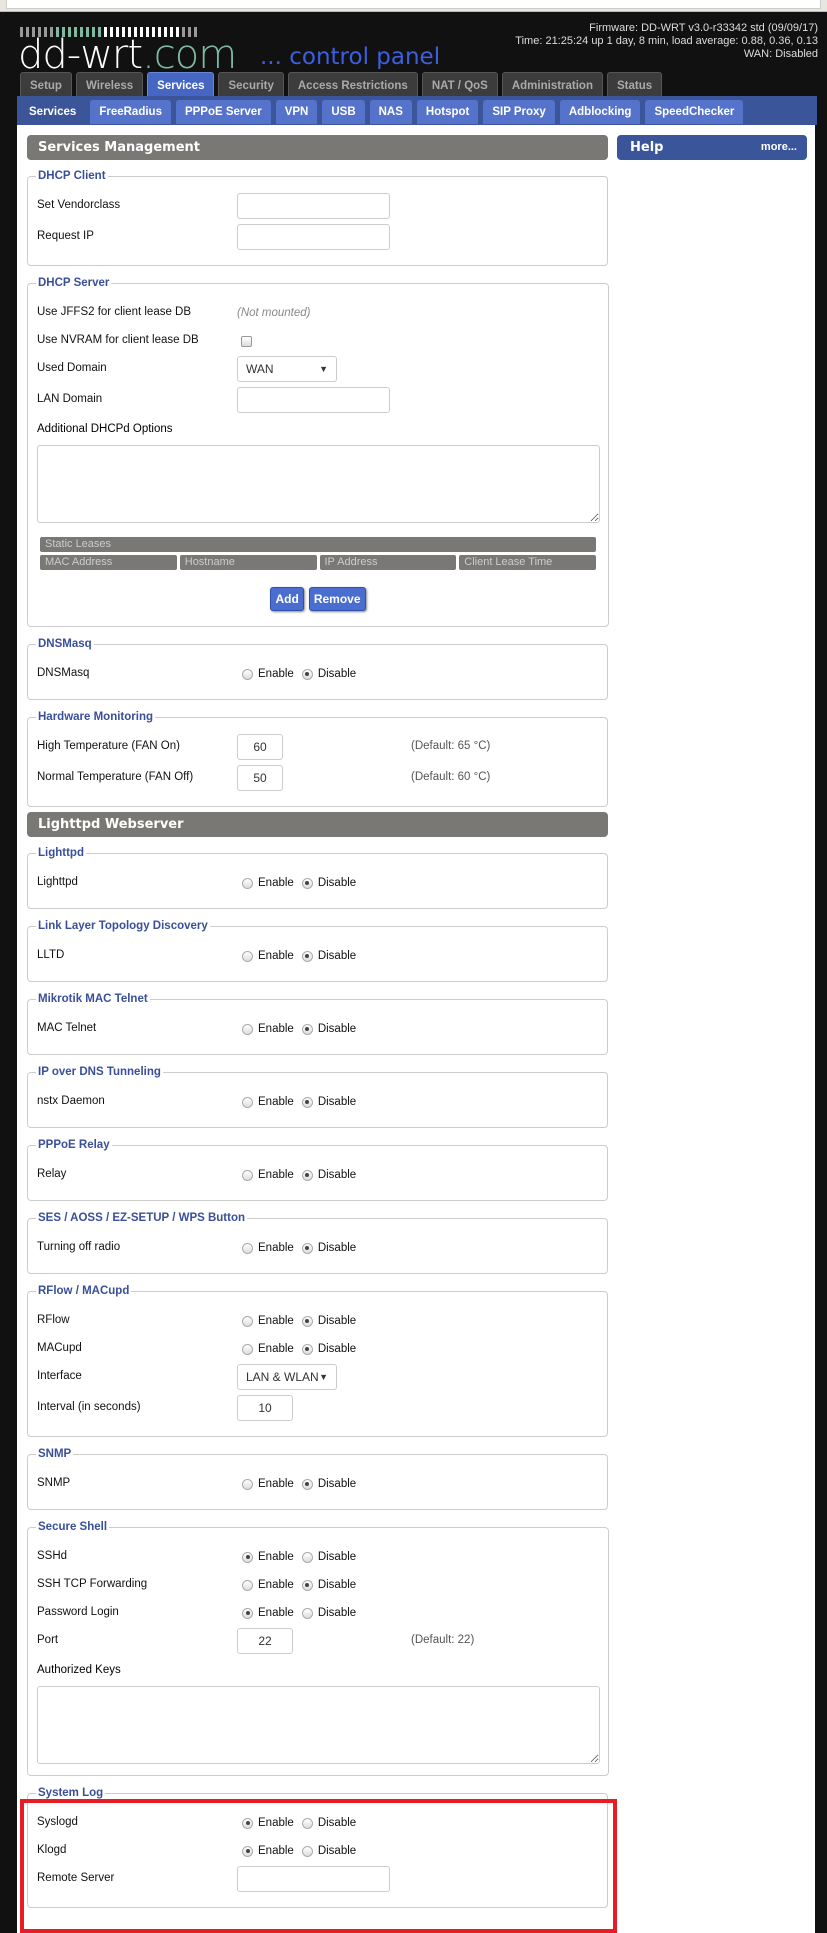 The height and width of the screenshot is (1933, 827). I want to click on subtab-pppoe-server: PPPoE Server, so click(223, 112).